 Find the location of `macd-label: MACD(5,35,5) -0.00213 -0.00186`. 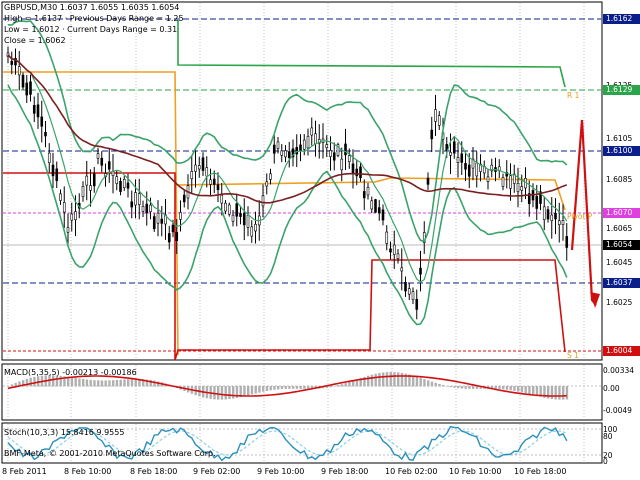

macd-label: MACD(5,35,5) -0.00213 -0.00186 is located at coordinates (70, 372).